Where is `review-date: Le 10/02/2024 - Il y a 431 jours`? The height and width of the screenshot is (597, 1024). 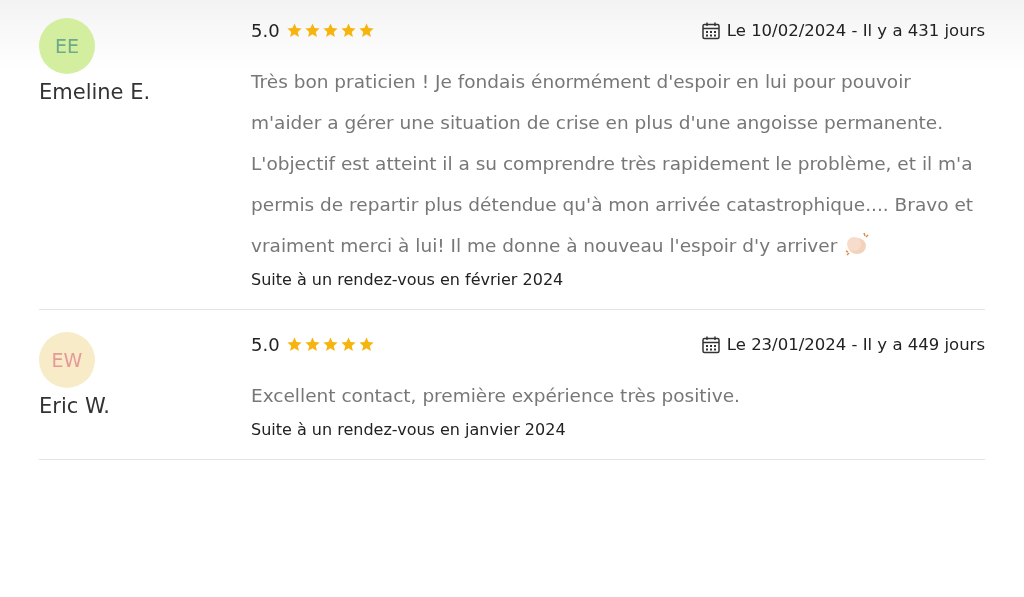
review-date: Le 10/02/2024 - Il y a 431 jours is located at coordinates (855, 30).